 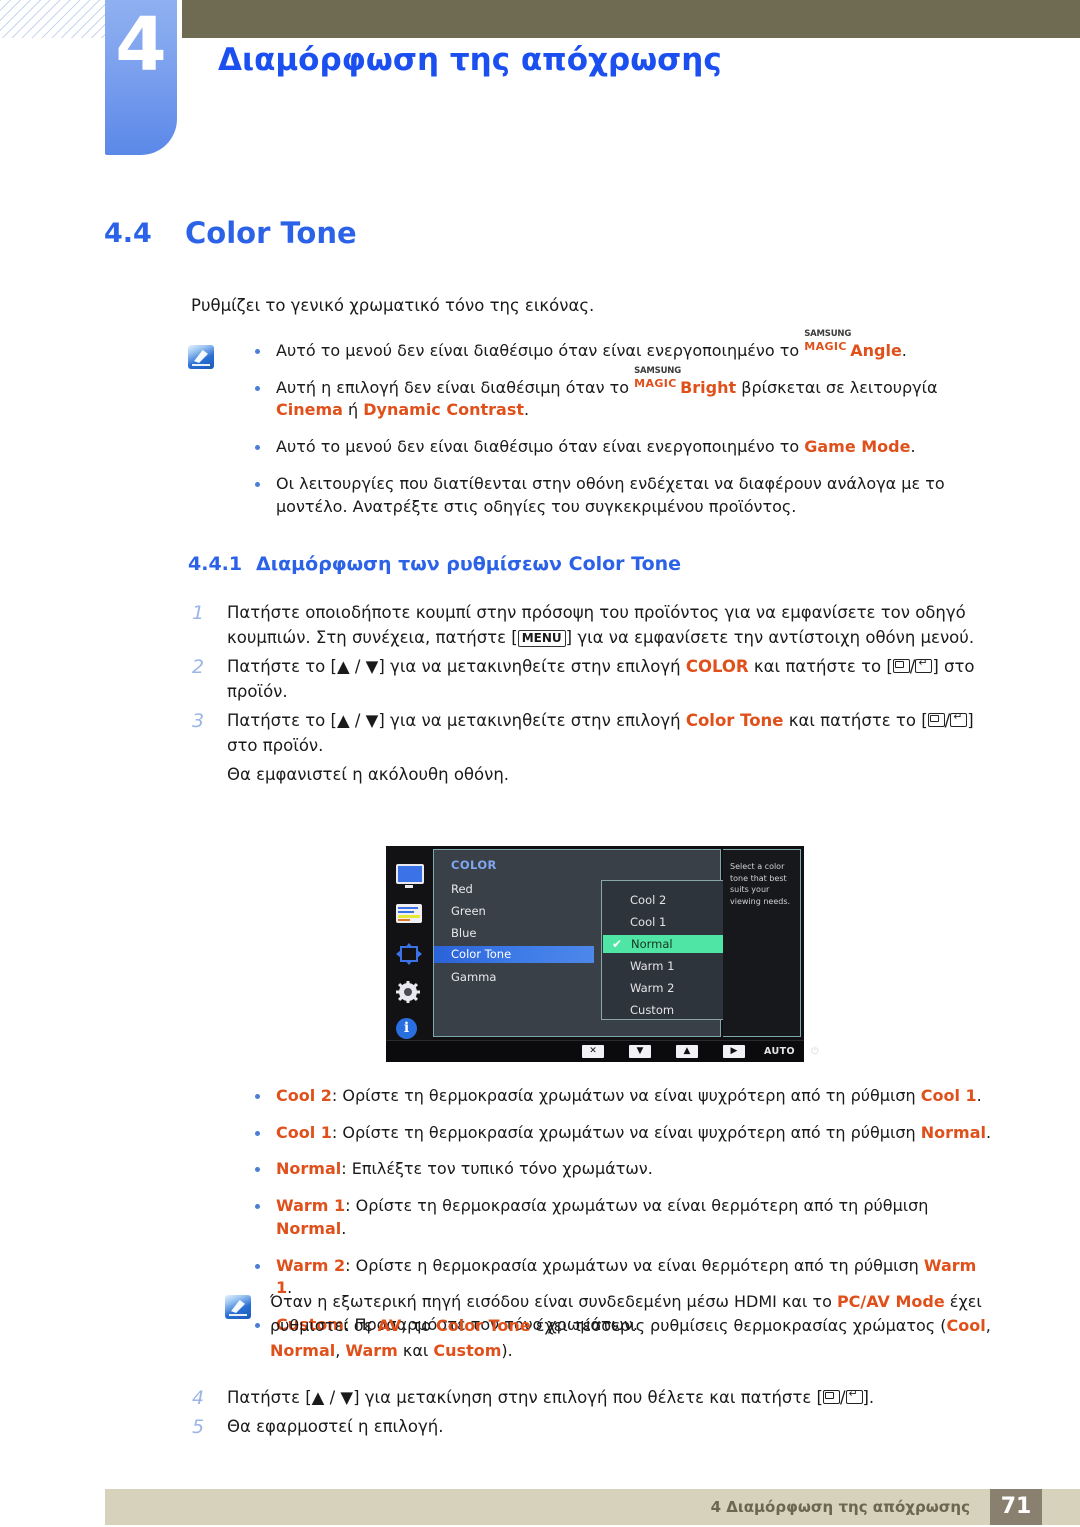 I want to click on n2-em3: Color Tone, so click(x=483, y=1326).